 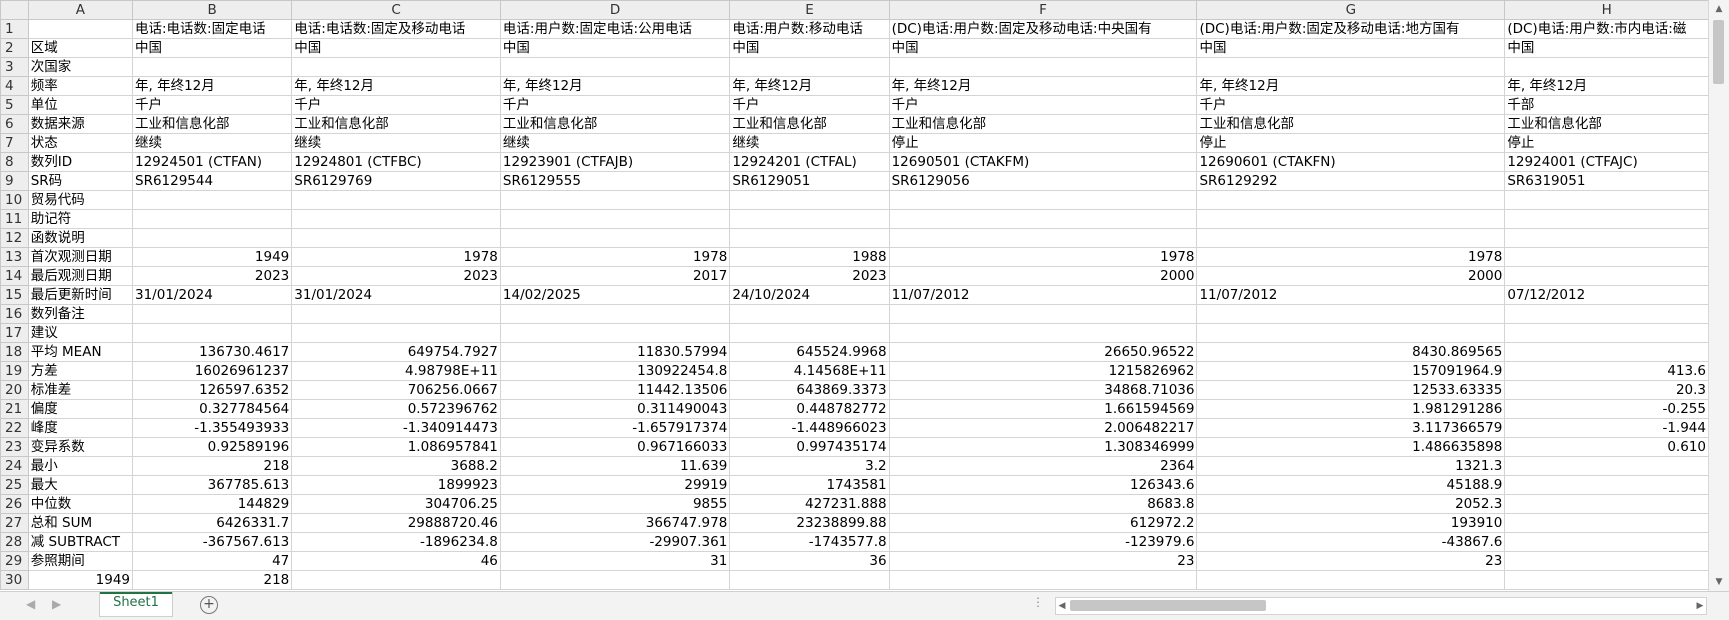 I want to click on cell: -0.255, so click(x=1606, y=409).